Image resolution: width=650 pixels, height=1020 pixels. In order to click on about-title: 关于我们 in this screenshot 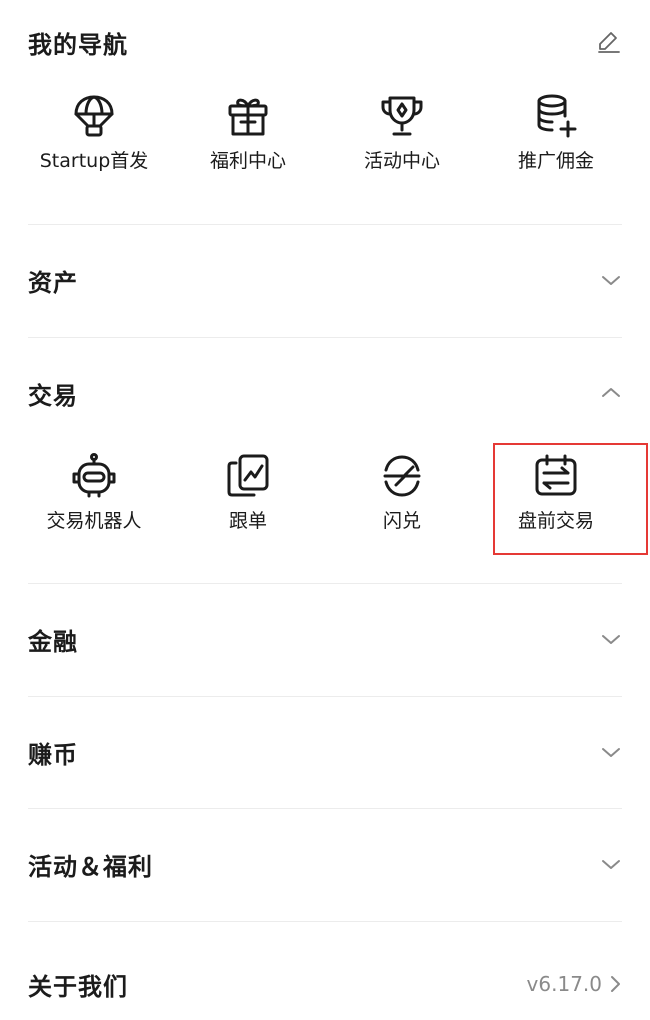, I will do `click(78, 986)`.